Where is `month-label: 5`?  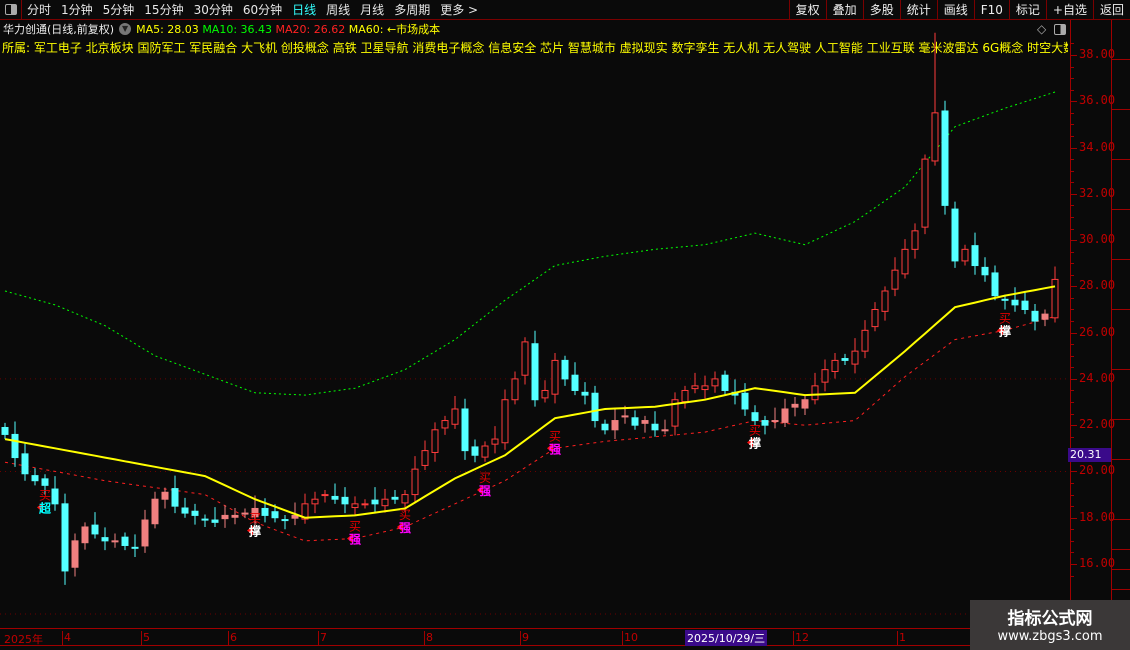
month-label: 5 is located at coordinates (145, 638).